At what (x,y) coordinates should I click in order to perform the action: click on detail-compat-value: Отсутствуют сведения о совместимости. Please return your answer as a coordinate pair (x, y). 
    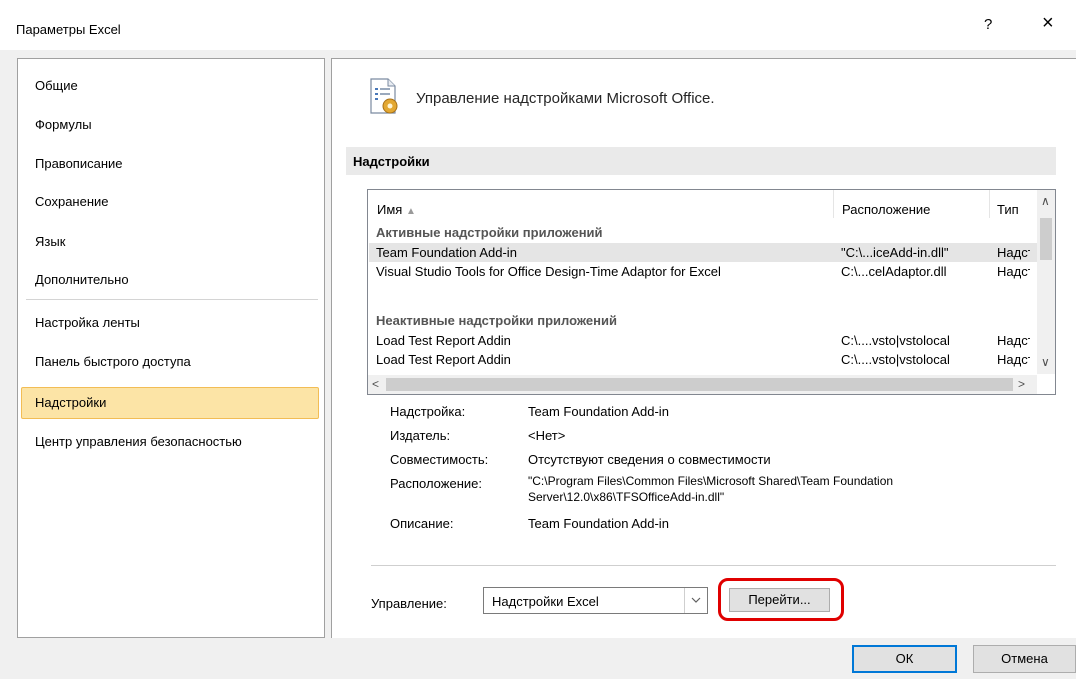
    Looking at the image, I should click on (649, 459).